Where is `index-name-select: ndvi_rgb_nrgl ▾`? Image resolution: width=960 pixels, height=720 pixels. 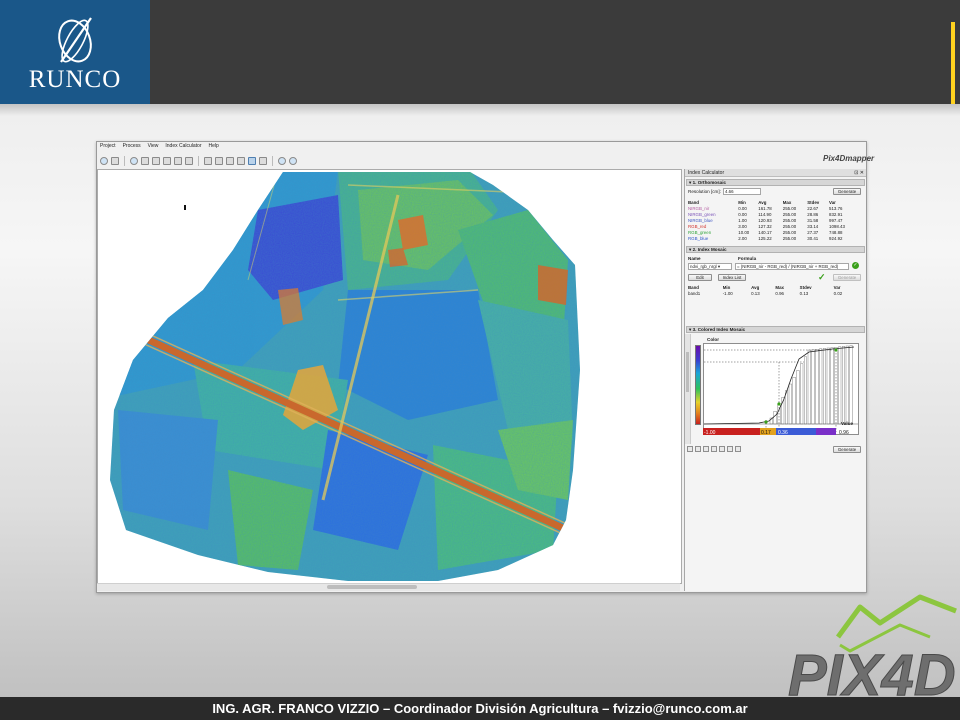 index-name-select: ndvi_rgb_nrgl ▾ is located at coordinates (710, 266).